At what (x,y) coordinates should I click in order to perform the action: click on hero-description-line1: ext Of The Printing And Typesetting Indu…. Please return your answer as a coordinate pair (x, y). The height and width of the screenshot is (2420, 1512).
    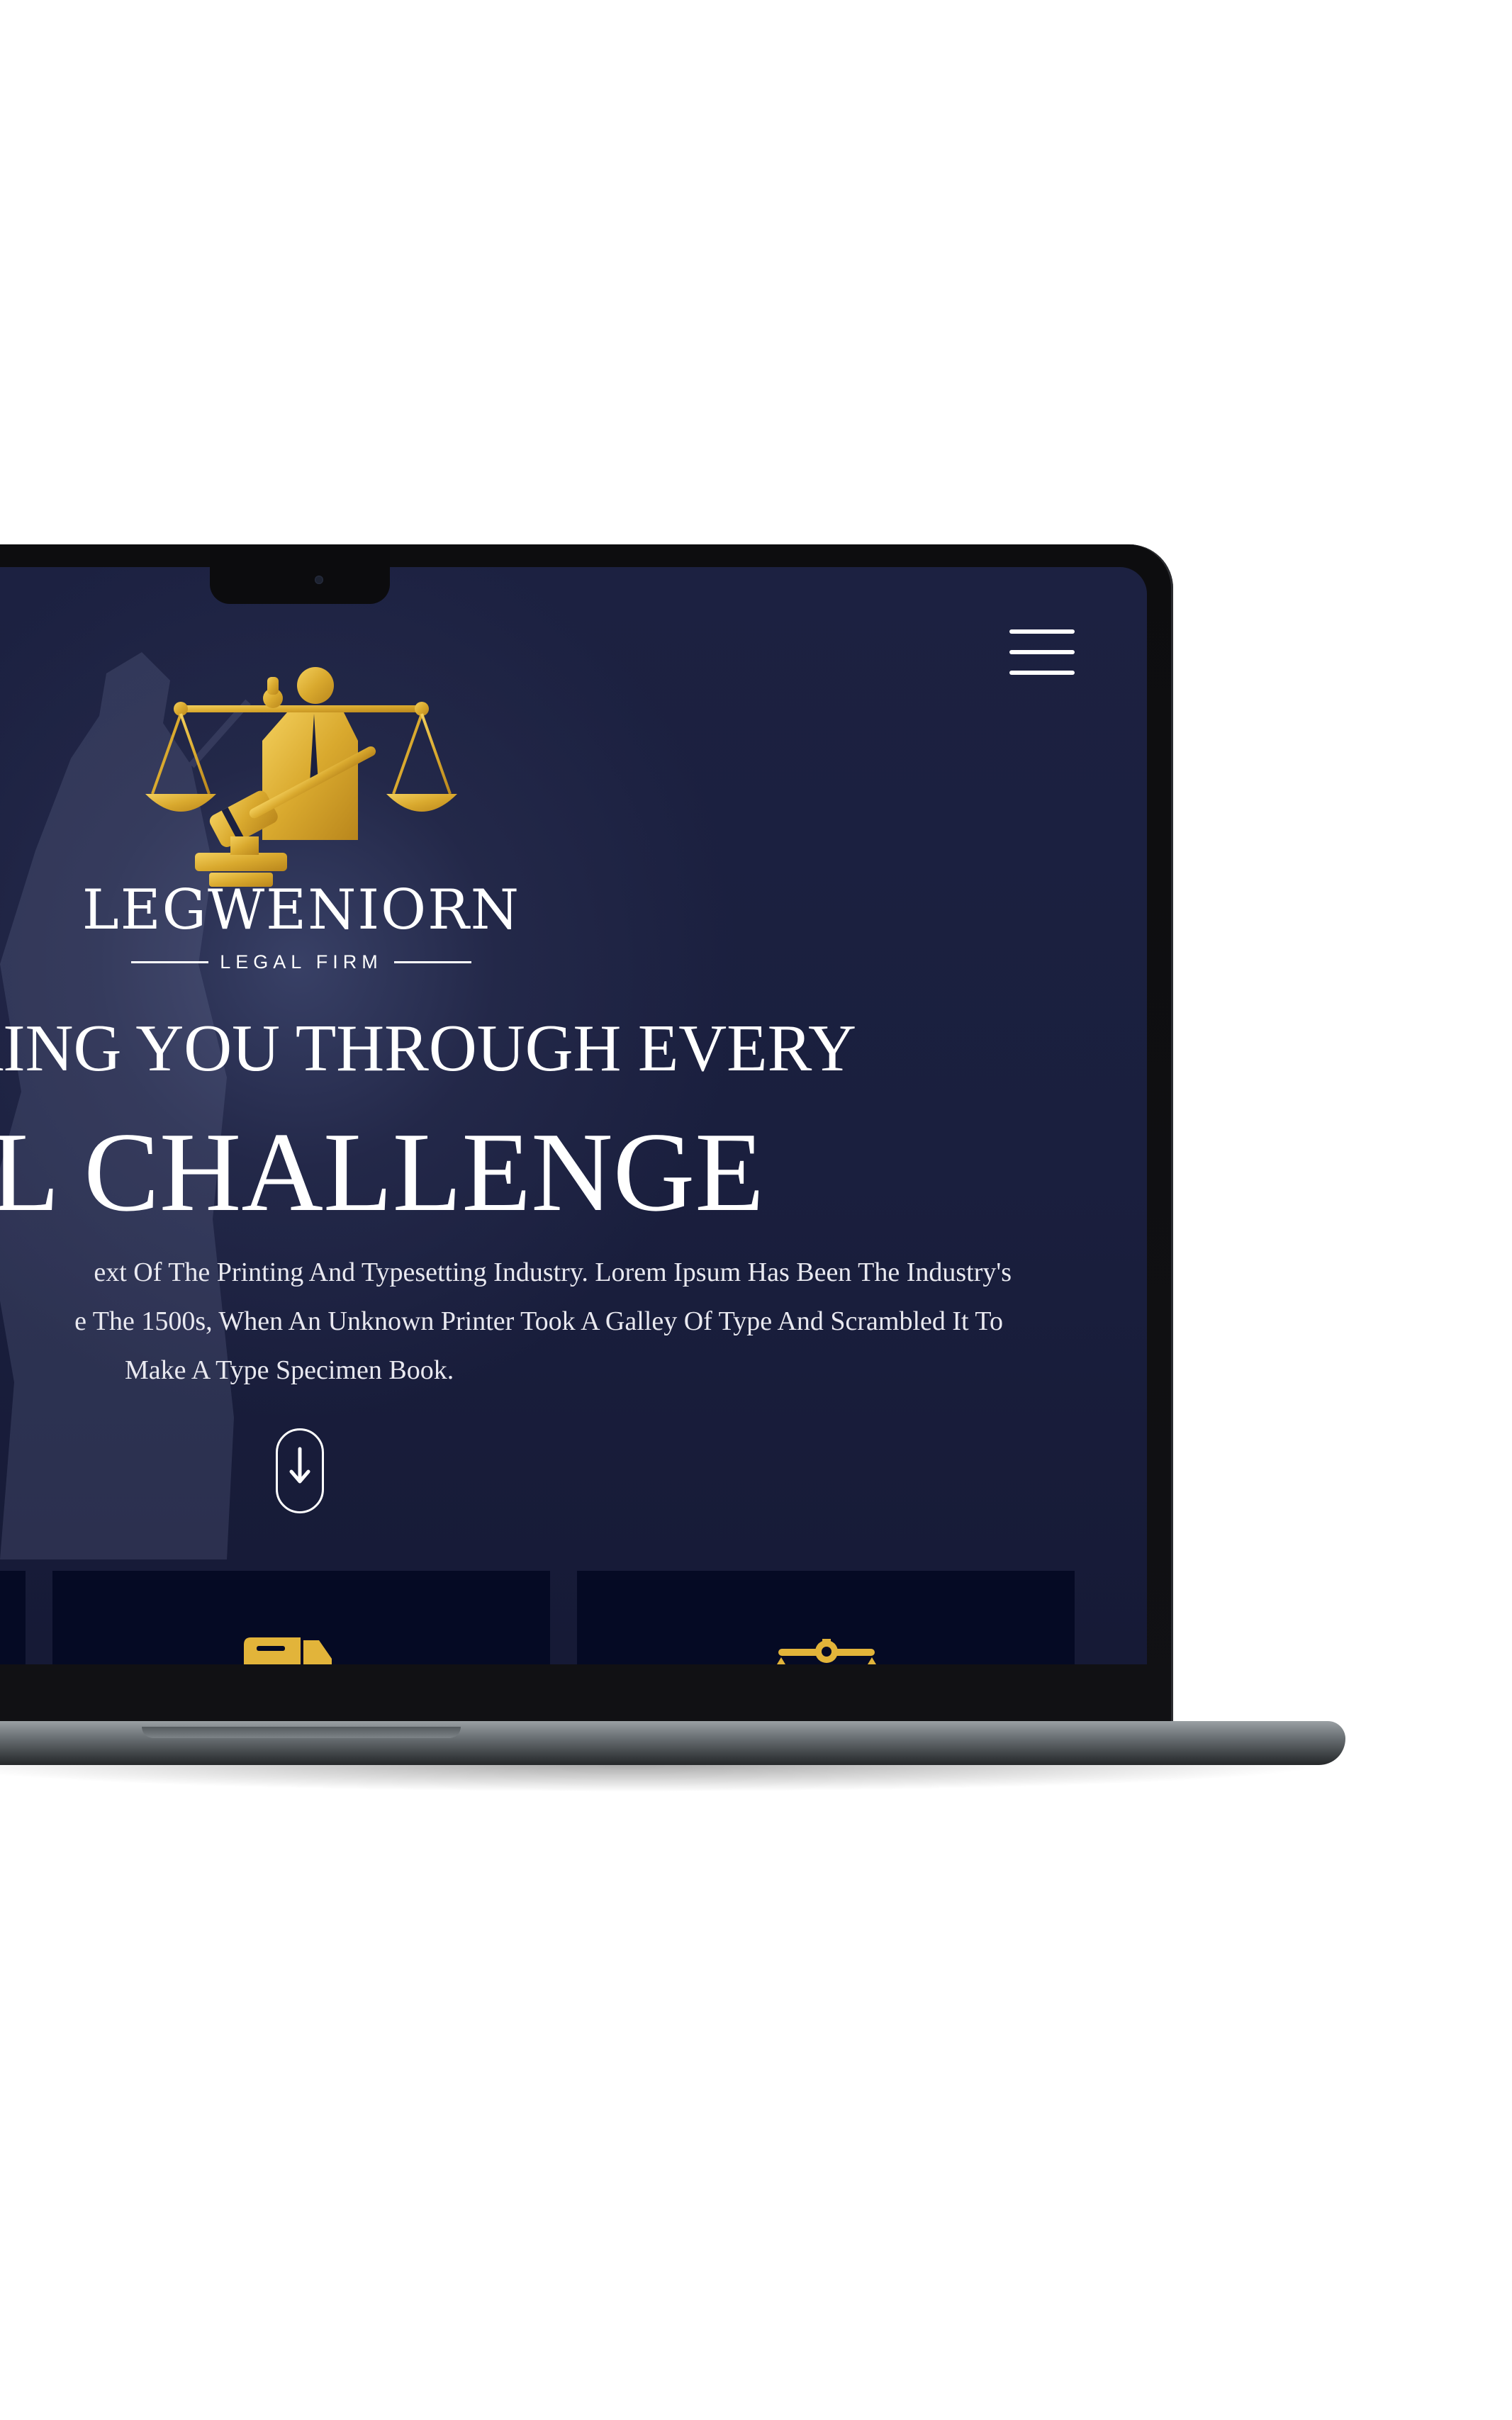
    Looking at the image, I should click on (553, 1272).